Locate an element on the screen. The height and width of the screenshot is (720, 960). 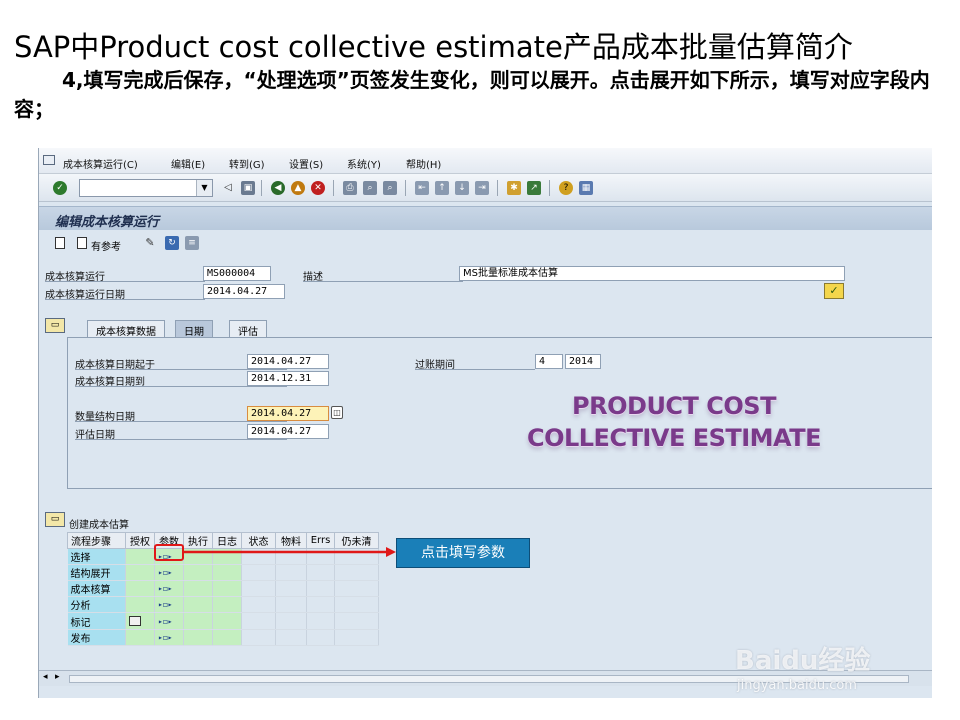
tab-costing-data: 成本核算数据 is located at coordinates (126, 329).